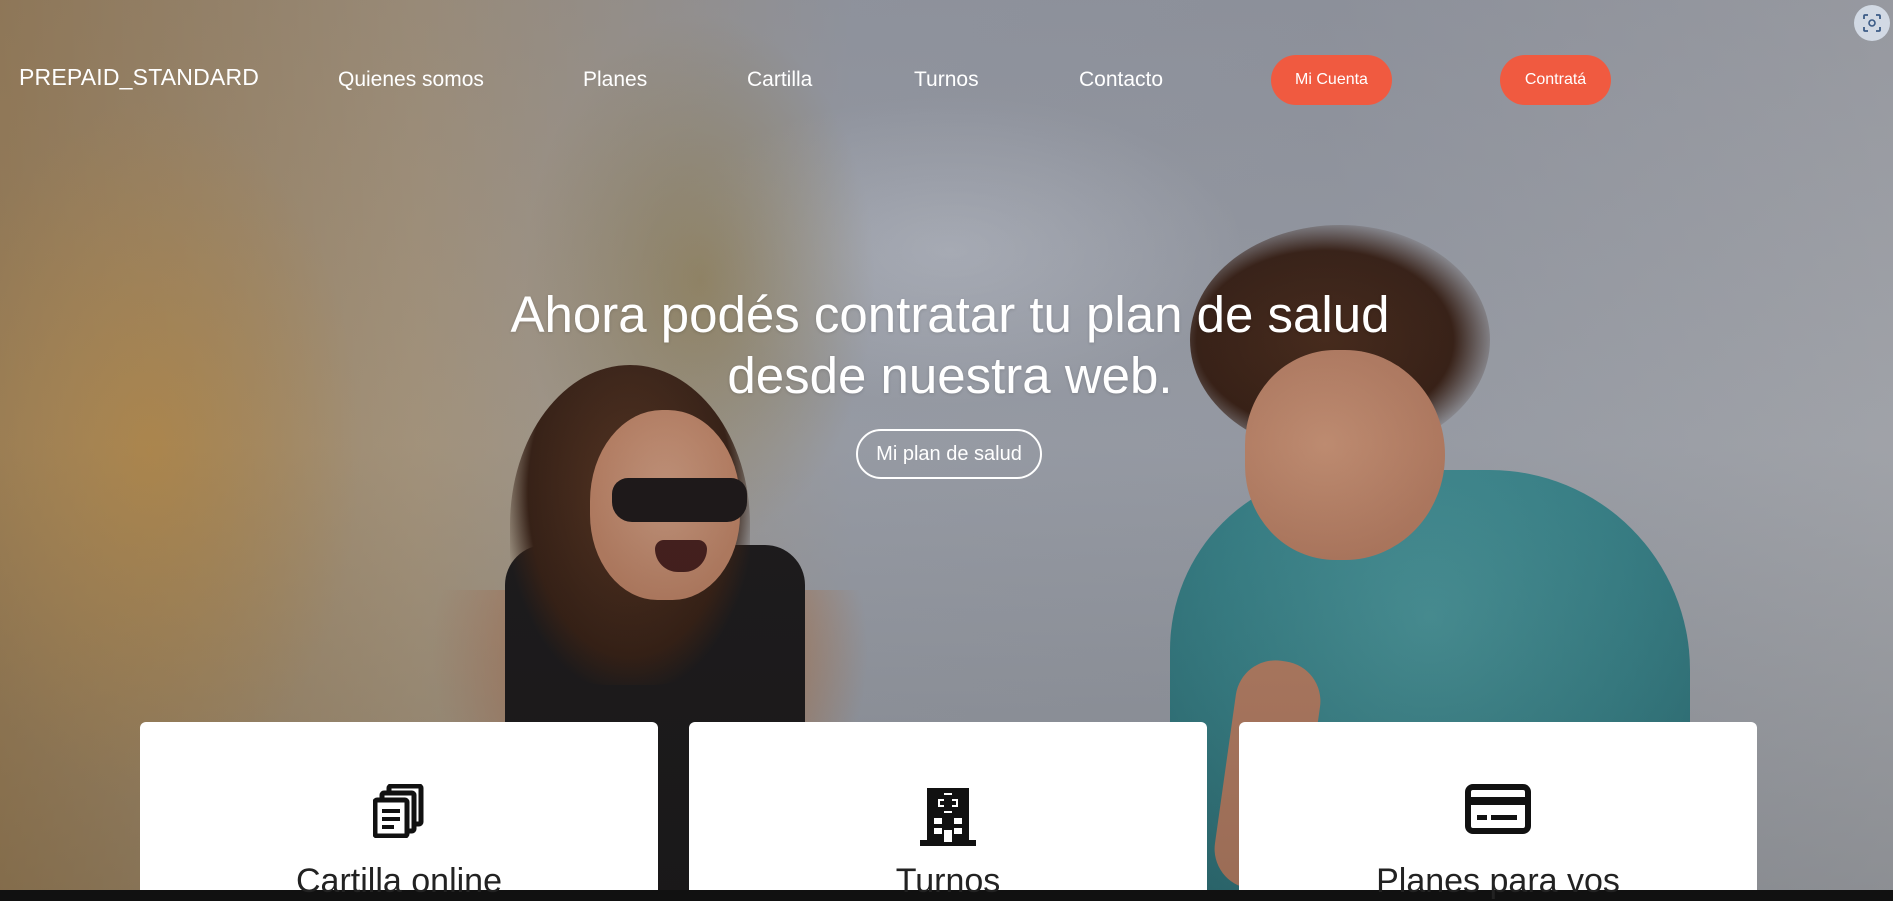  I want to click on card-planes-para-vos: Planes para vos, so click(1498, 811).